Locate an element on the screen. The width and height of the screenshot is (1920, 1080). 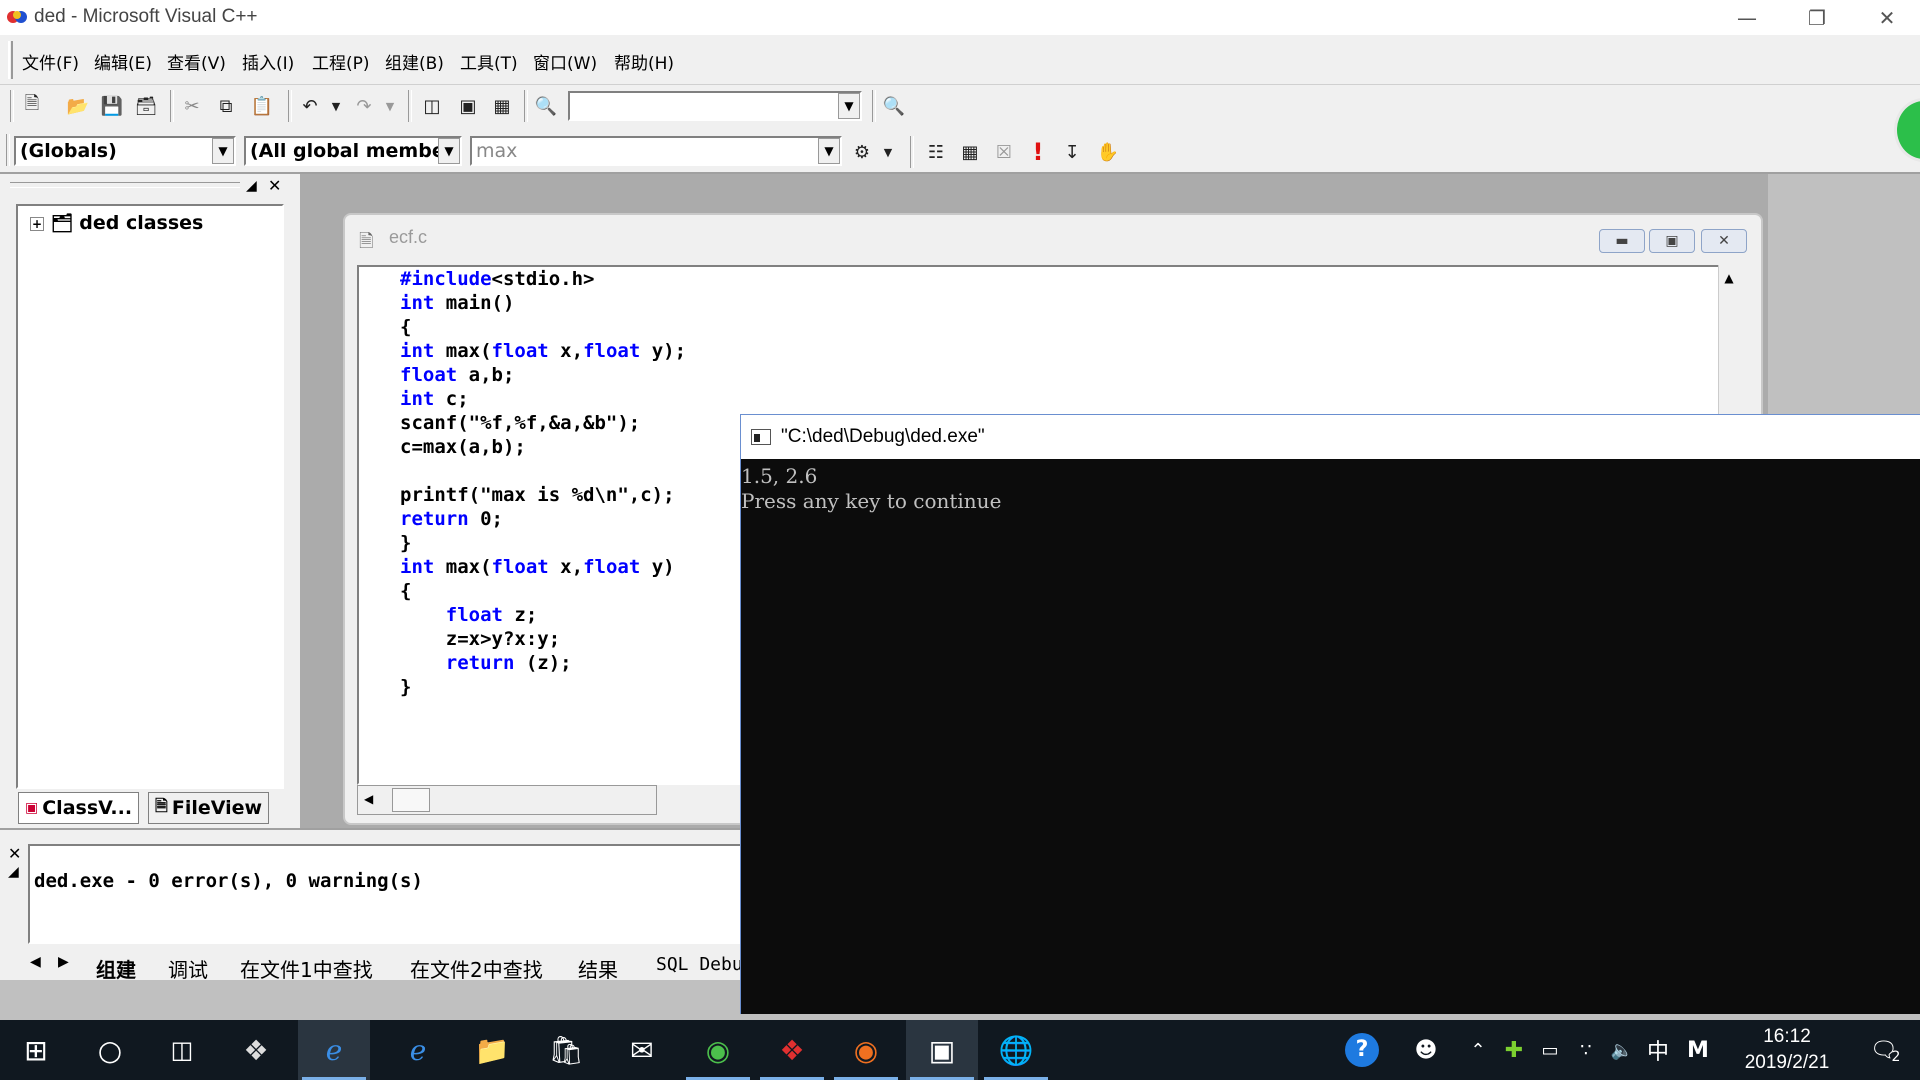
output-tab-scroll-left-icon: ◀ is located at coordinates (35, 962).